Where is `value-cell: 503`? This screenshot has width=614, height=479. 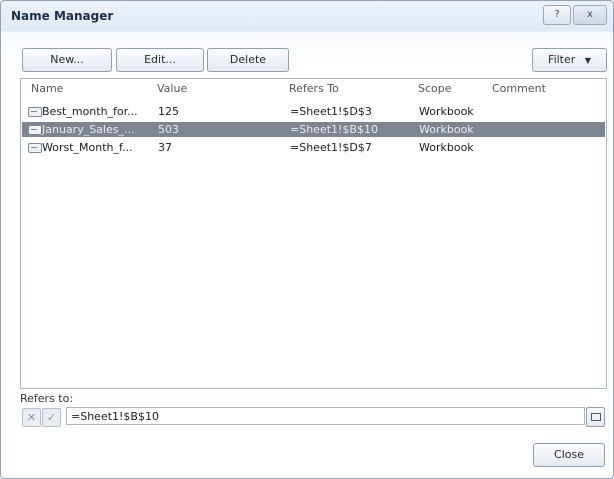 value-cell: 503 is located at coordinates (168, 129).